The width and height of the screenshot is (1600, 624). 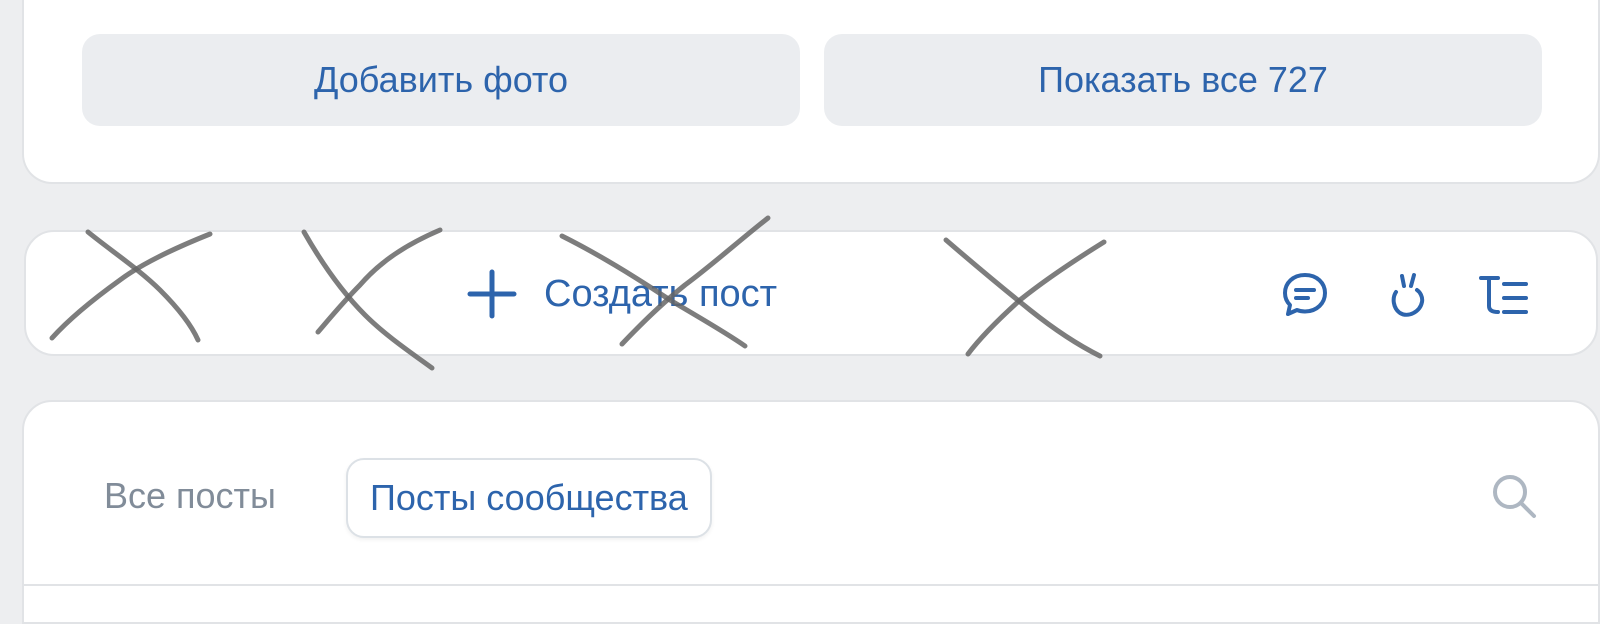 I want to click on clip-icon, so click(x=1407, y=295).